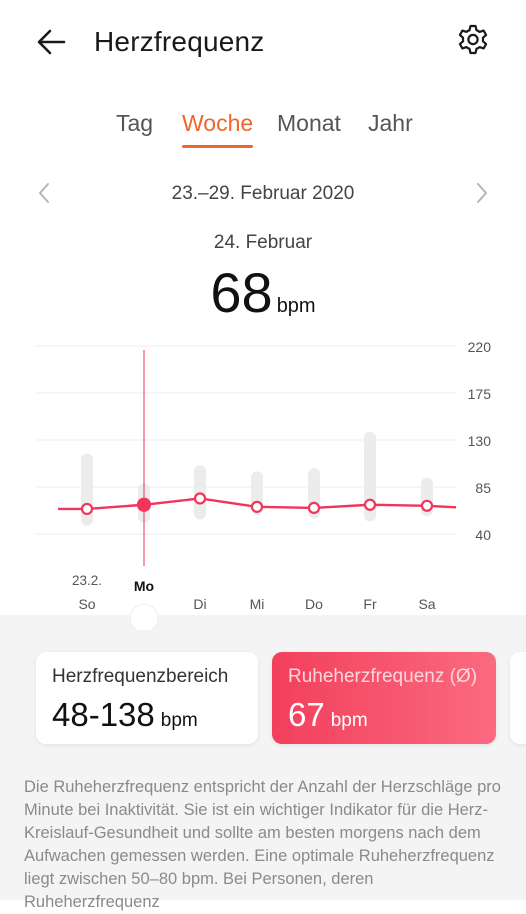 The image size is (526, 914). Describe the element at coordinates (134, 123) in the screenshot. I see `tab-day: Tag` at that location.